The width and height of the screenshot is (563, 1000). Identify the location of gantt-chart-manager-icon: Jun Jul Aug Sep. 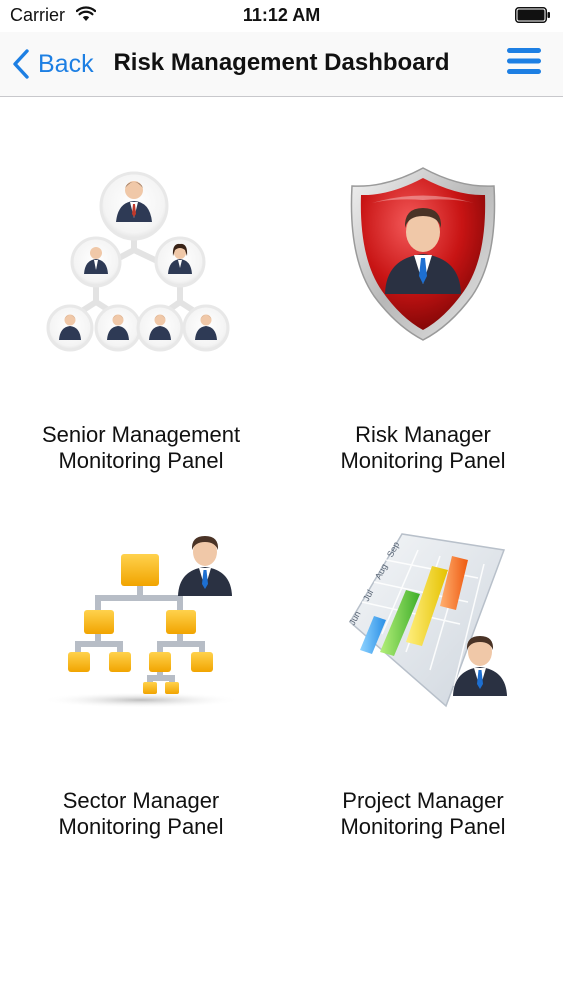
(427, 620).